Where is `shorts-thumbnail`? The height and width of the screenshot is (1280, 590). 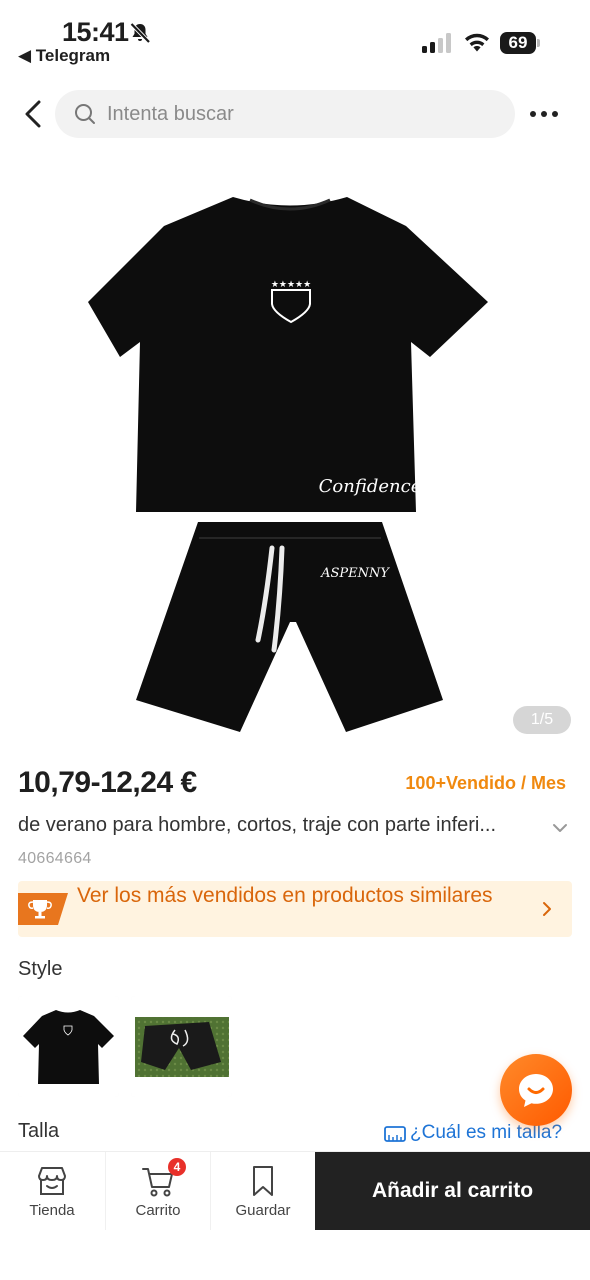 shorts-thumbnail is located at coordinates (181, 1046).